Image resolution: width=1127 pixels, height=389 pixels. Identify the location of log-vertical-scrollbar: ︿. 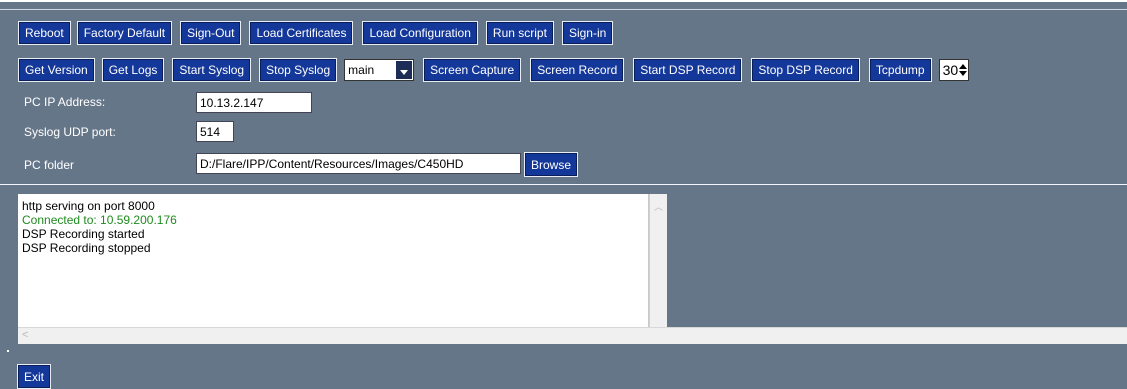
(658, 260).